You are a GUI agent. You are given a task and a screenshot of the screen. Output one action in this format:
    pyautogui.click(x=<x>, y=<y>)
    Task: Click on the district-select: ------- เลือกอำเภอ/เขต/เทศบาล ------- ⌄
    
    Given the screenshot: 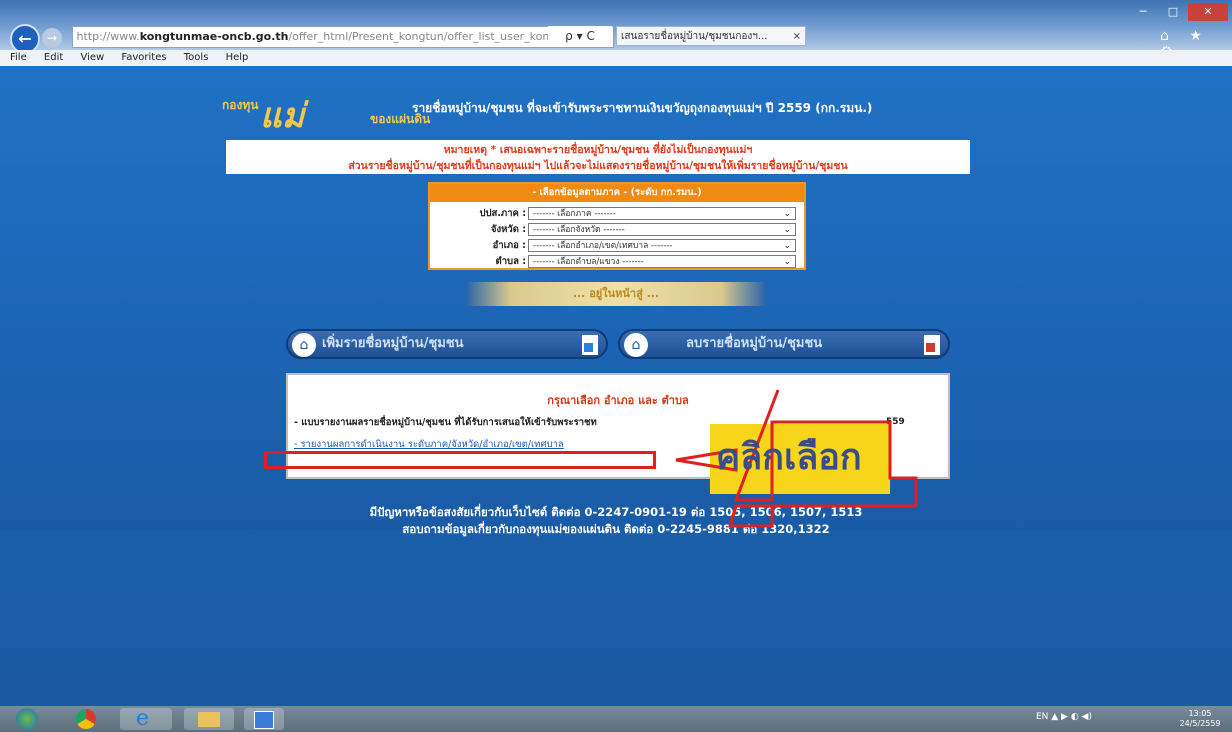 What is the action you would take?
    pyautogui.click(x=662, y=245)
    